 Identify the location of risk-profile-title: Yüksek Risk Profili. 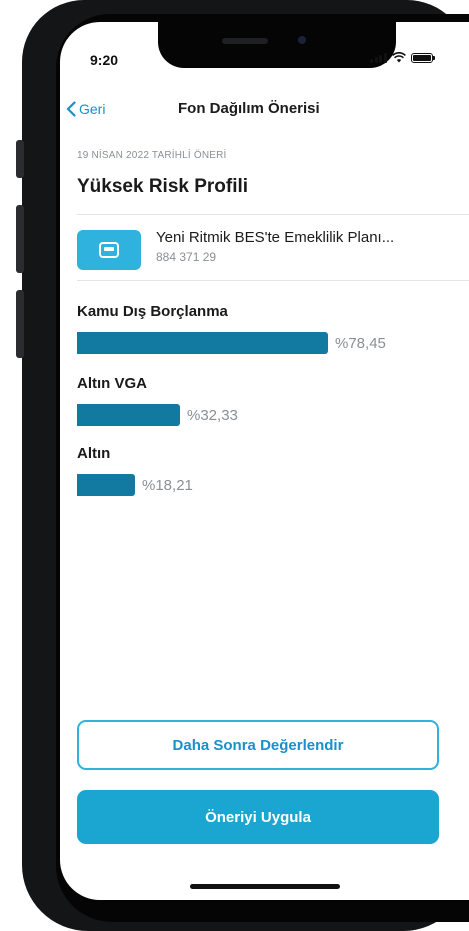
(163, 186).